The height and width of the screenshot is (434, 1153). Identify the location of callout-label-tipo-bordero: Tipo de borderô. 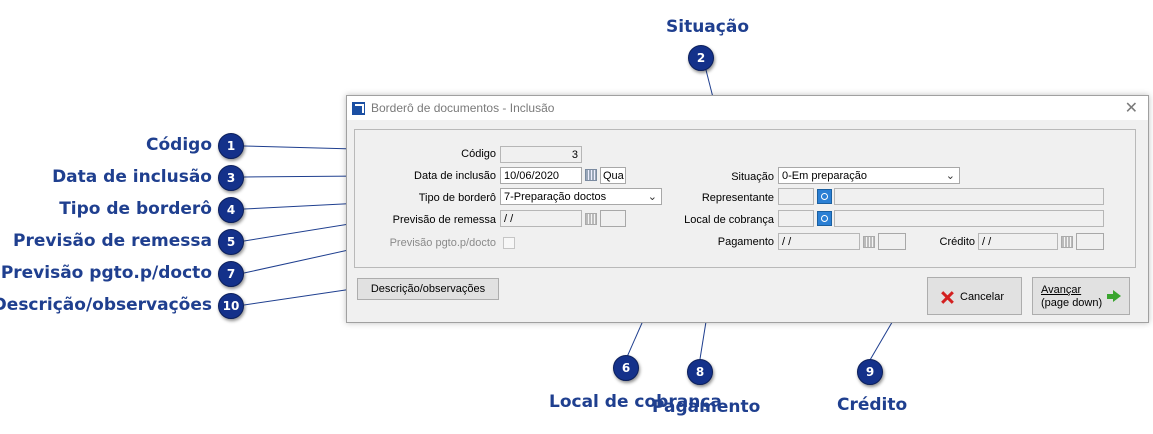
(135, 209).